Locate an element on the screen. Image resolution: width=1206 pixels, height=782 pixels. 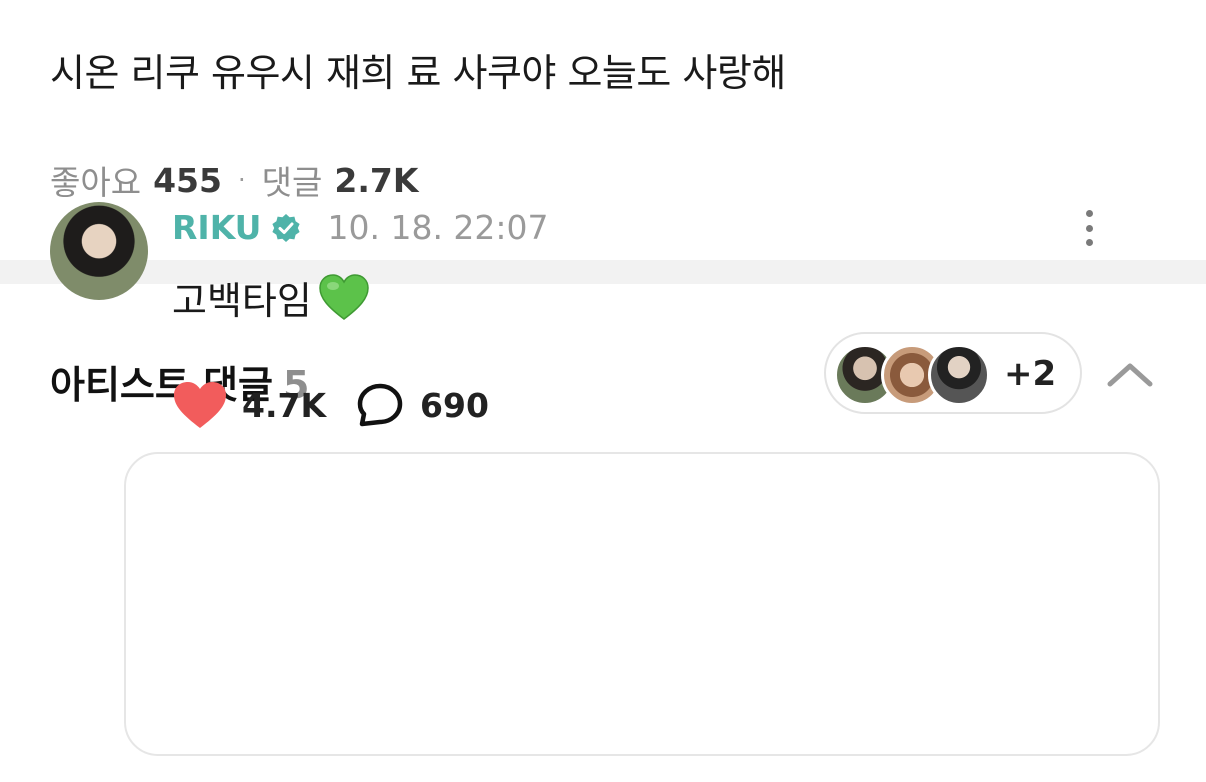
comment-body: 고백타임 is located at coordinates (271, 297).